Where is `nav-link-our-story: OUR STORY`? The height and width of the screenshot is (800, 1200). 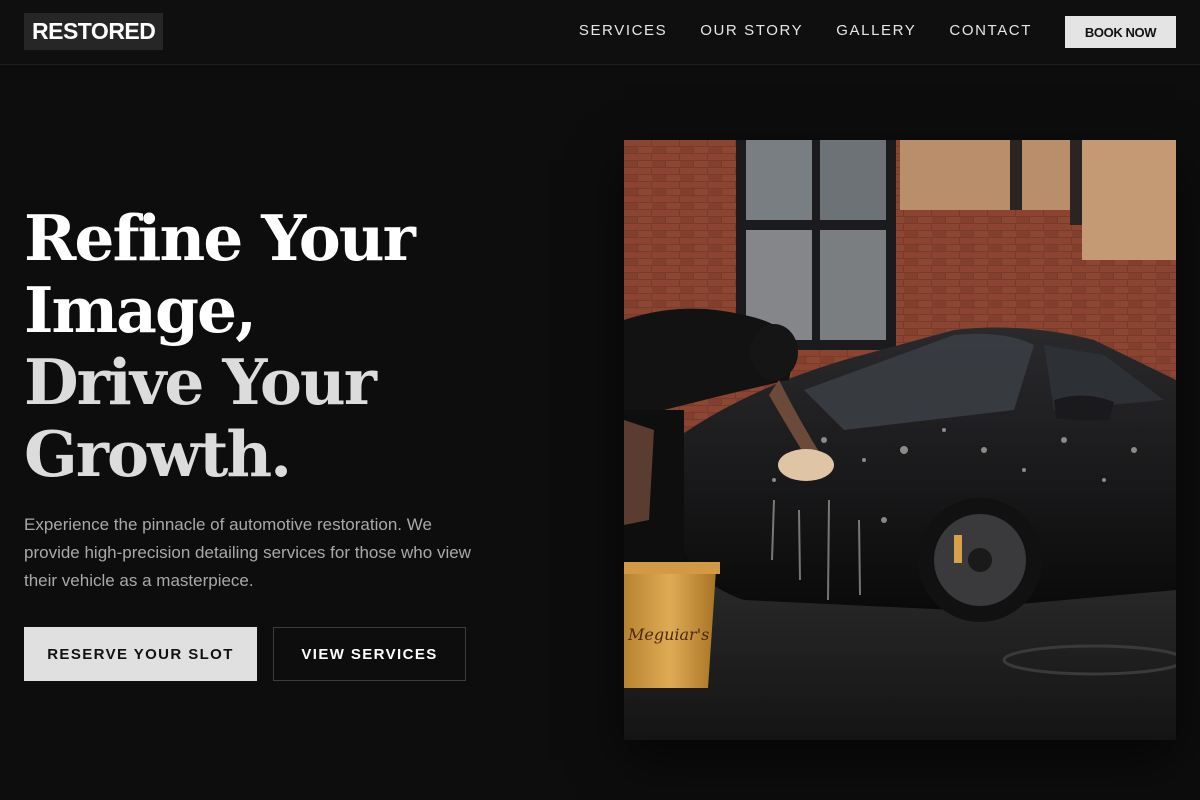 nav-link-our-story: OUR STORY is located at coordinates (751, 31).